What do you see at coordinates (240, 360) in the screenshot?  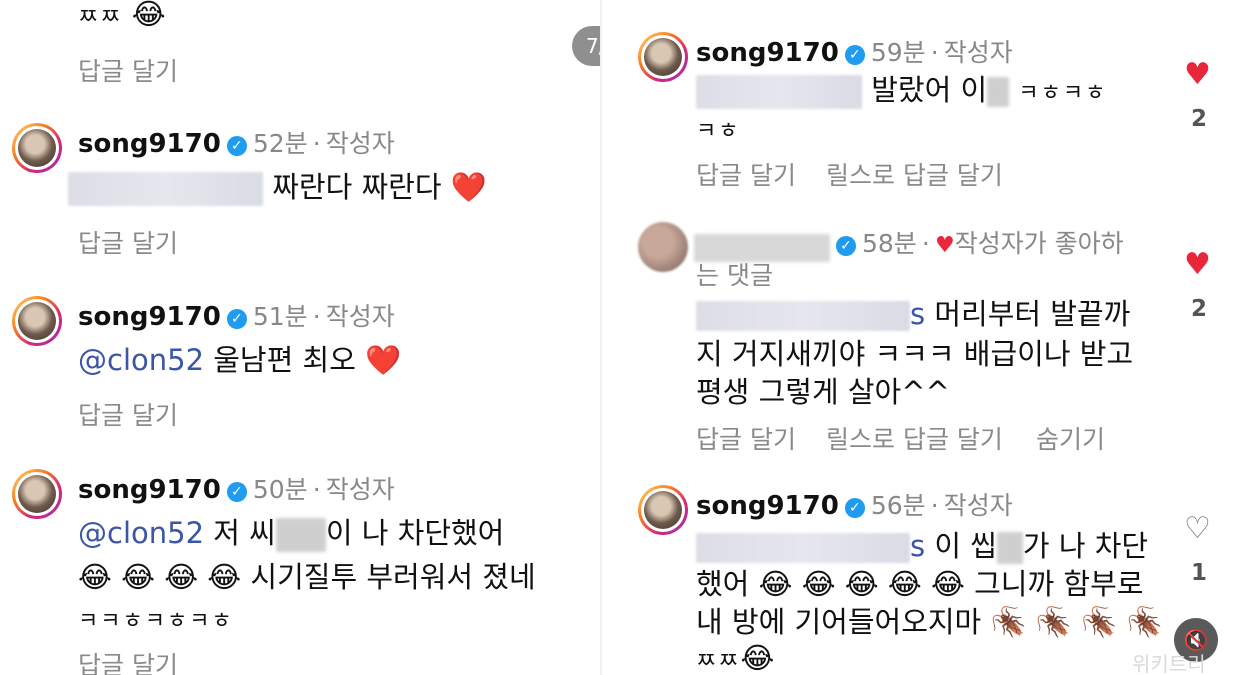 I see `comment-text: @clon52 울남편 최오 ❤️` at bounding box center [240, 360].